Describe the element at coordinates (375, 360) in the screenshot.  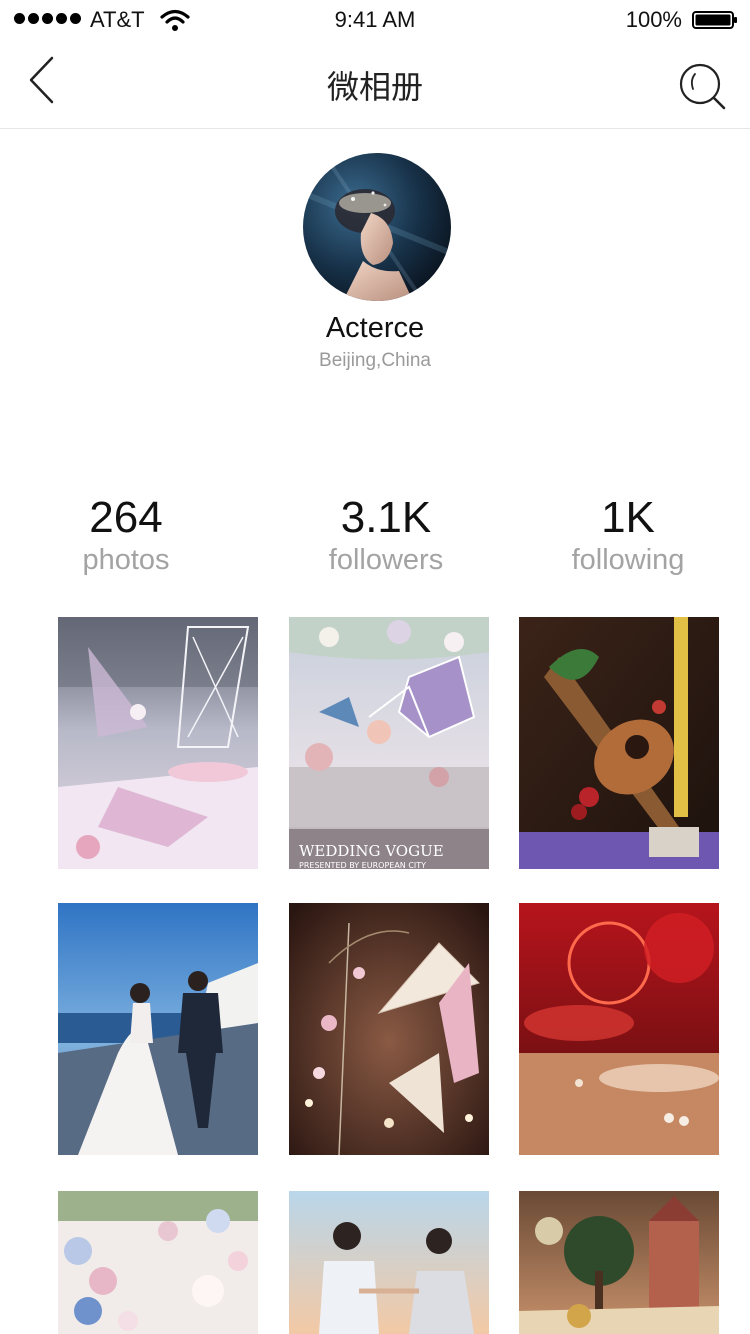
I see `profile-location: Beijing,China` at that location.